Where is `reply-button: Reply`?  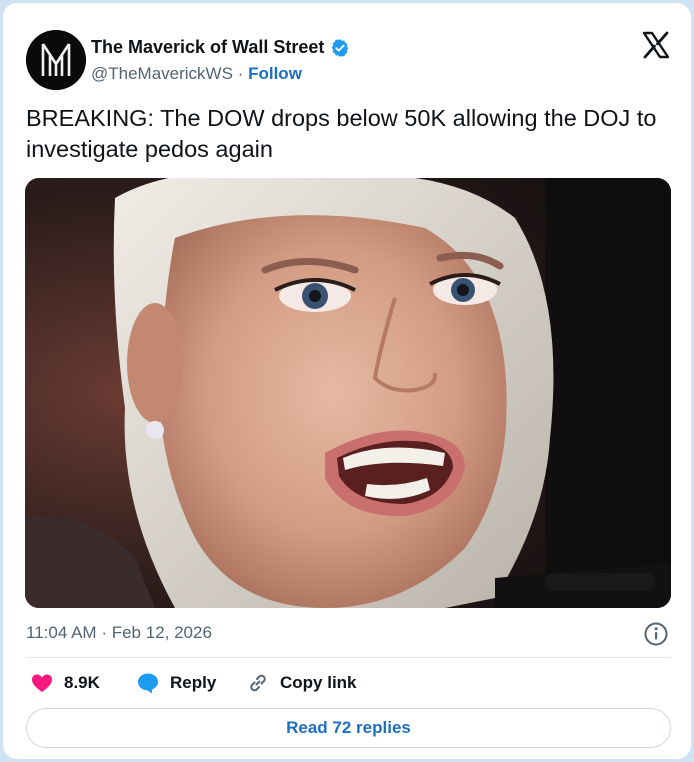
reply-button: Reply is located at coordinates (176, 683).